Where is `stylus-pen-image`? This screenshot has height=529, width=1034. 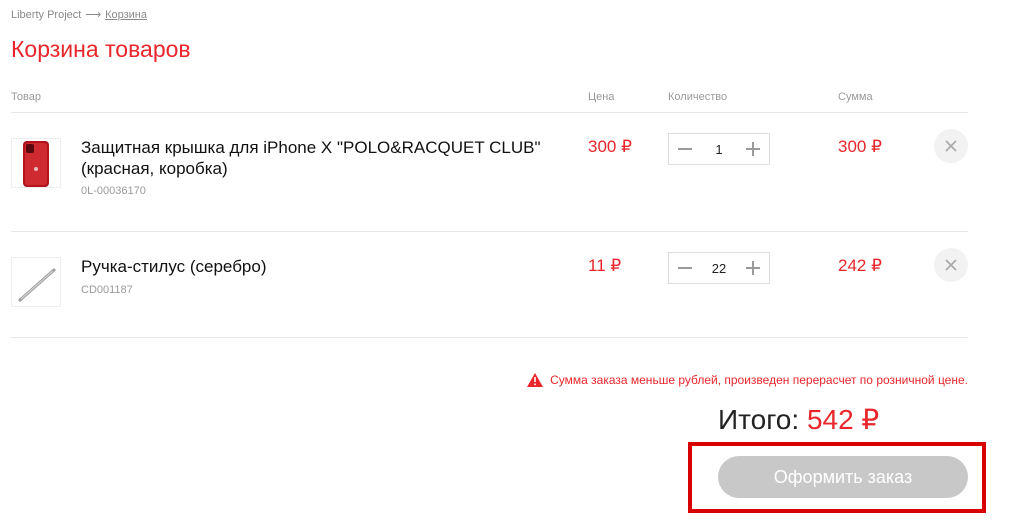
stylus-pen-image is located at coordinates (36, 282).